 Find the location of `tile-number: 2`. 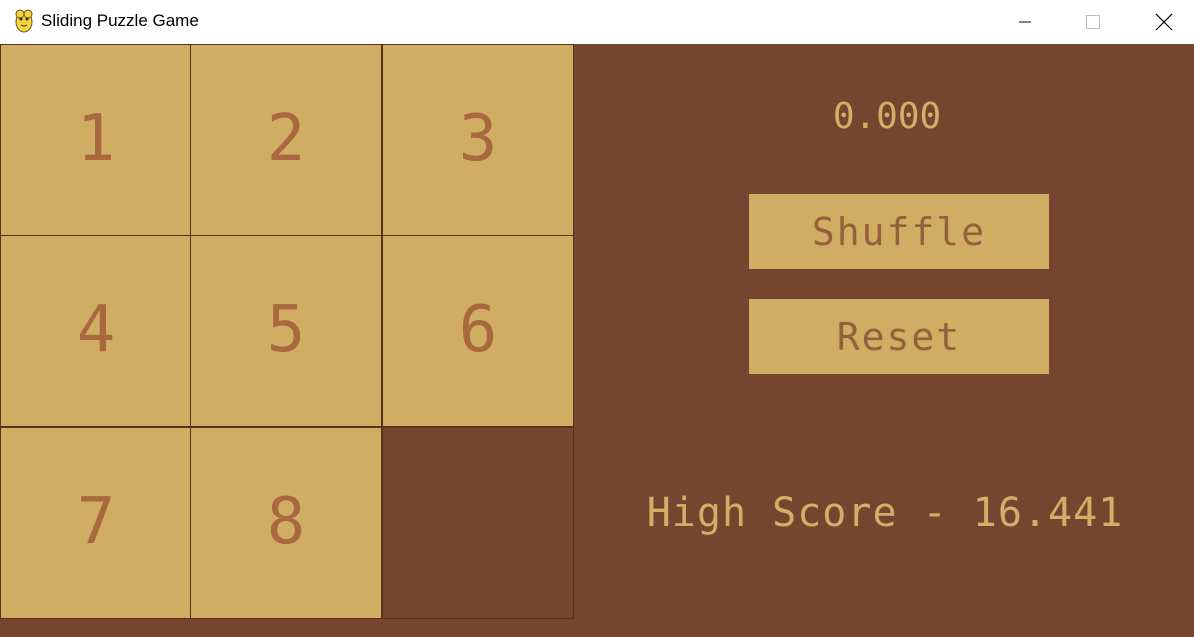

tile-number: 2 is located at coordinates (286, 139).